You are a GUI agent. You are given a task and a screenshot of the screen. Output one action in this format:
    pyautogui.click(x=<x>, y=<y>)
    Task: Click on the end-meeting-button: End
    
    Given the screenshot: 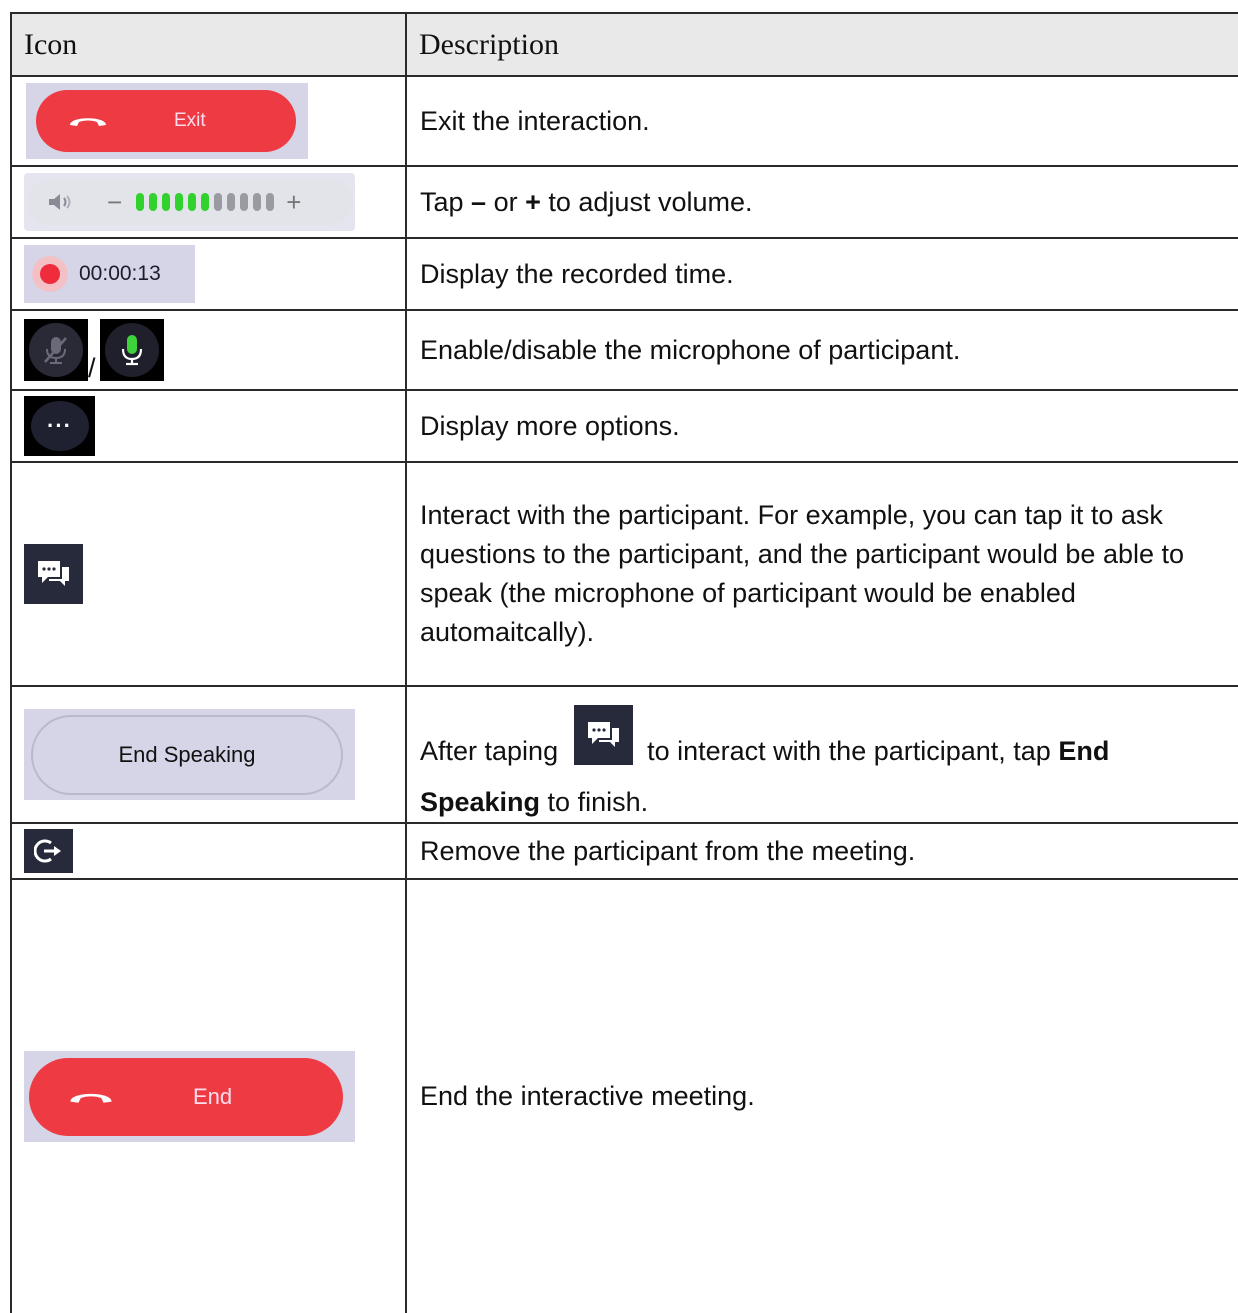 What is the action you would take?
    pyautogui.click(x=186, y=1096)
    